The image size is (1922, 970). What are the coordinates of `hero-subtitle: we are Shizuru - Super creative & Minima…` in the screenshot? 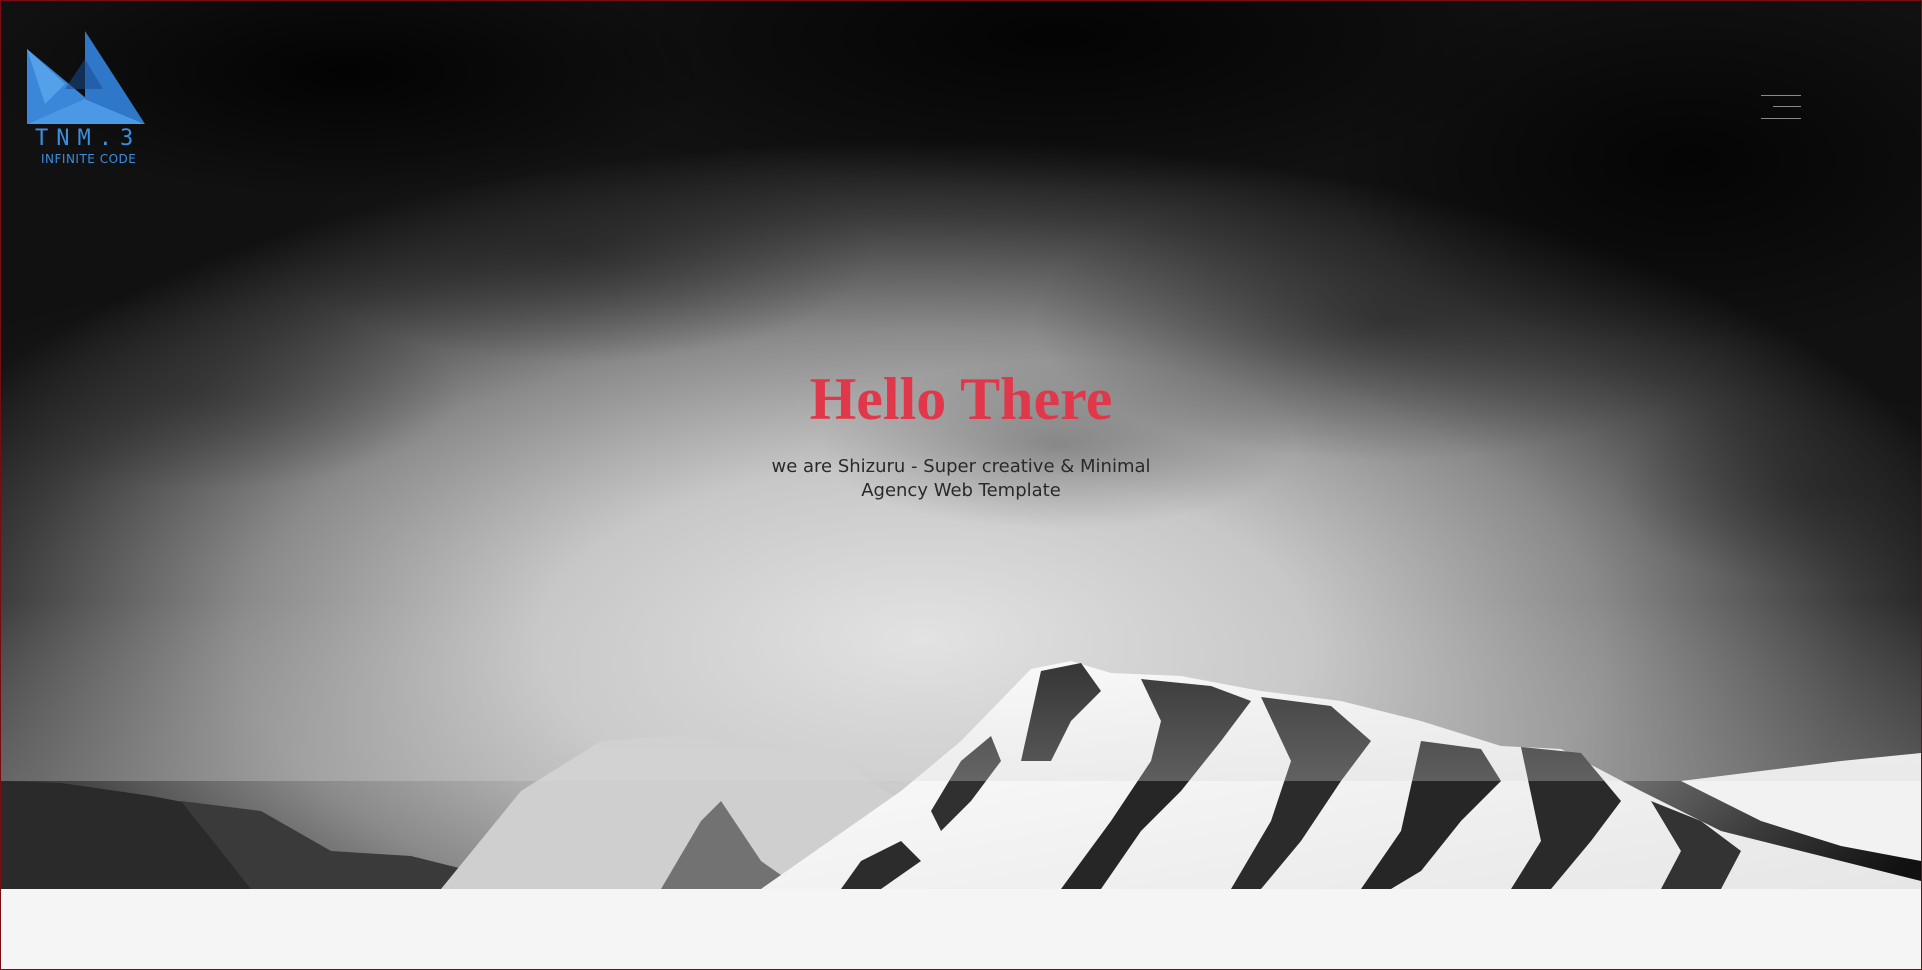 It's located at (961, 479).